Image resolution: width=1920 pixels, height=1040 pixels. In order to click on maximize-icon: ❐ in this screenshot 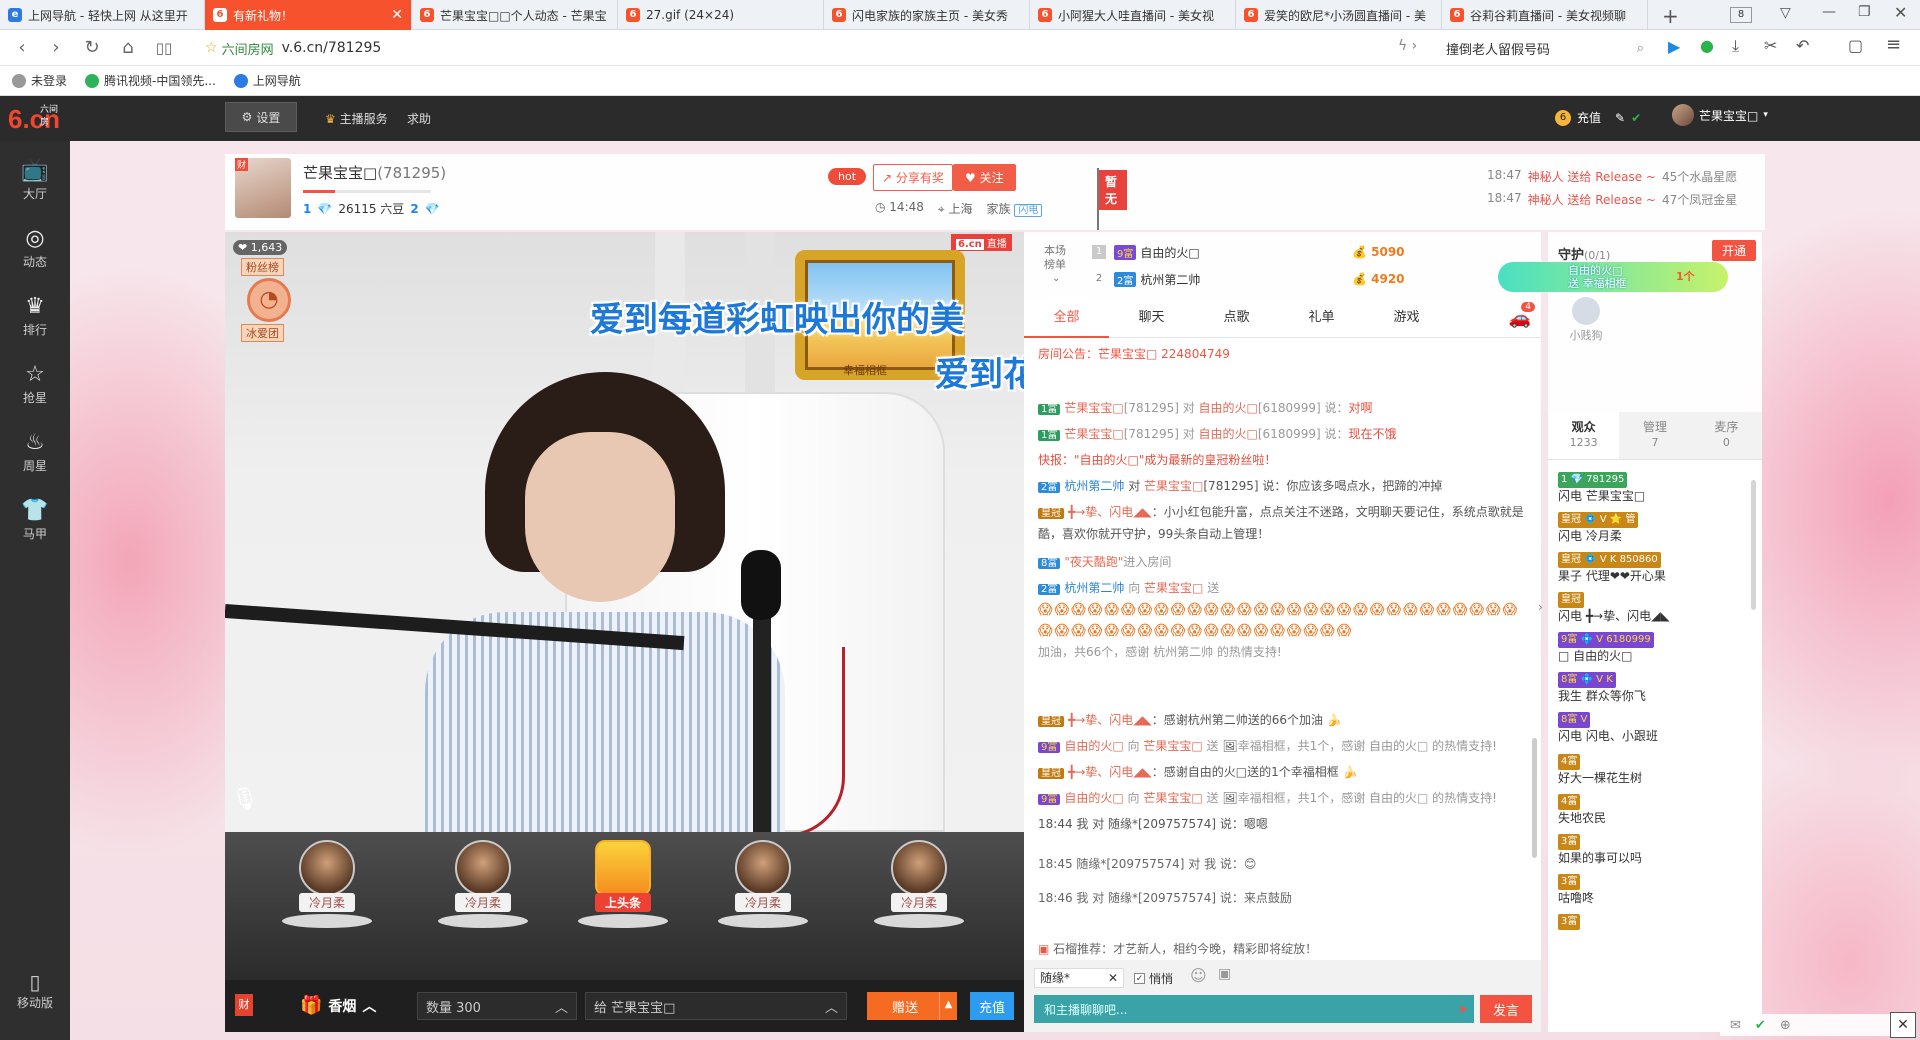, I will do `click(1864, 12)`.